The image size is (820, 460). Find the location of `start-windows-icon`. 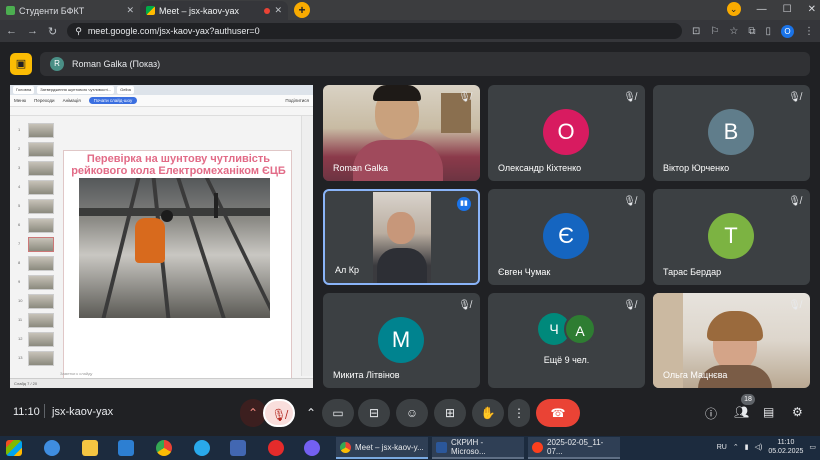

start-windows-icon is located at coordinates (14, 448).